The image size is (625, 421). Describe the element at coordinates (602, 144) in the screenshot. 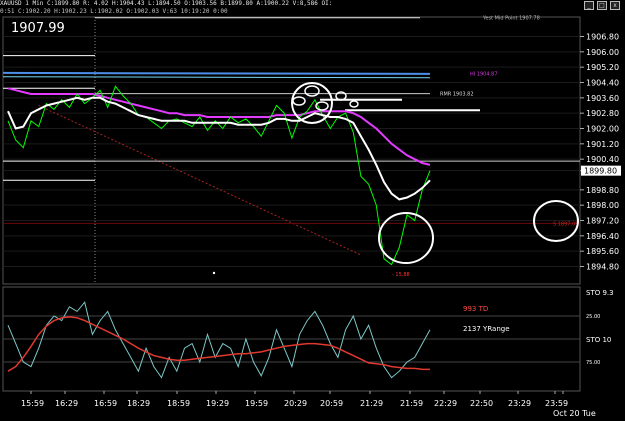

I see `y-tick-label: 1901.20` at that location.